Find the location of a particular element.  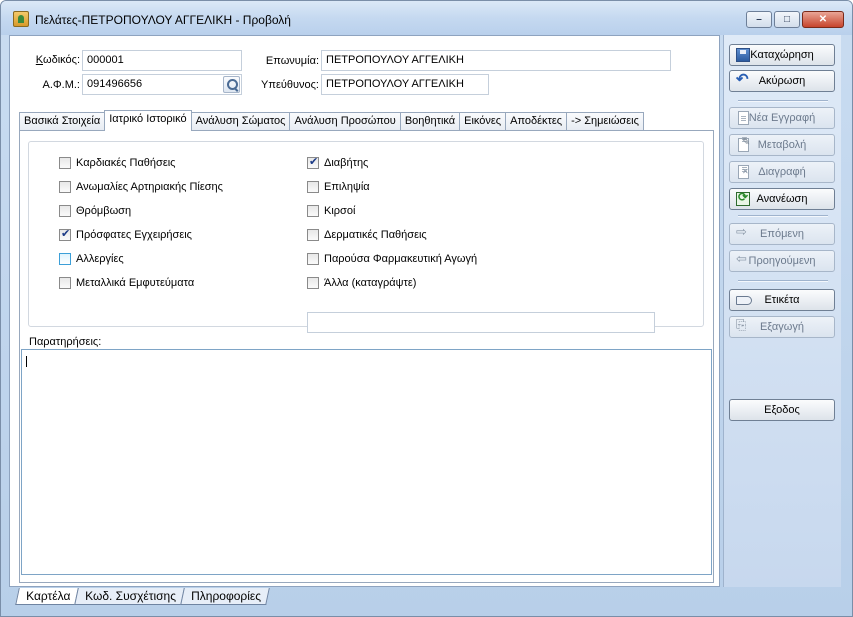

label-button: Ετικέτα is located at coordinates (782, 300).